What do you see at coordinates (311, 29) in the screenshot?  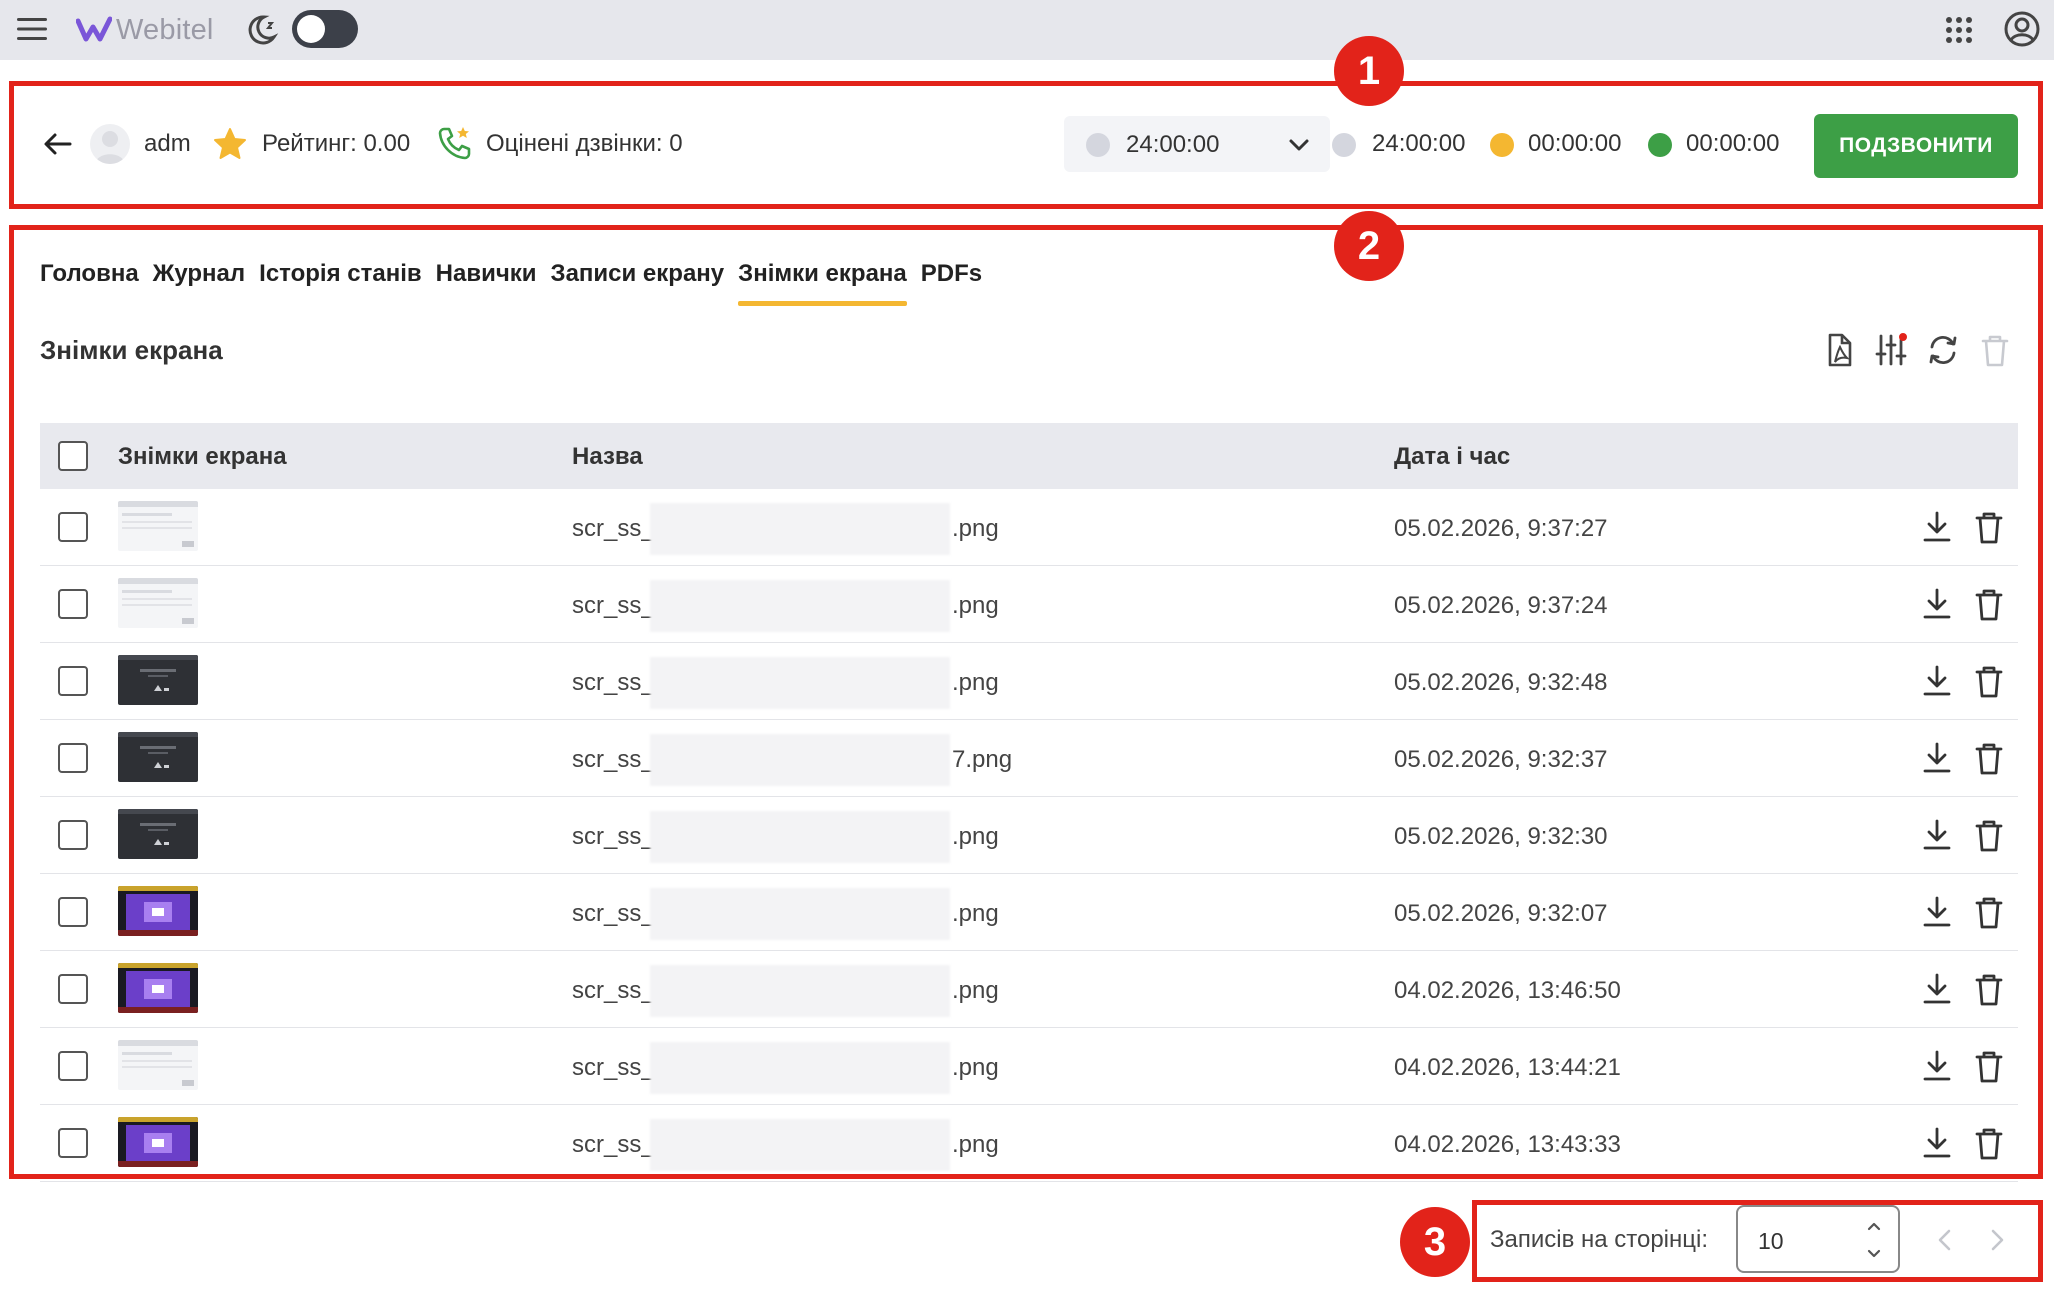 I see `toggle-knob` at bounding box center [311, 29].